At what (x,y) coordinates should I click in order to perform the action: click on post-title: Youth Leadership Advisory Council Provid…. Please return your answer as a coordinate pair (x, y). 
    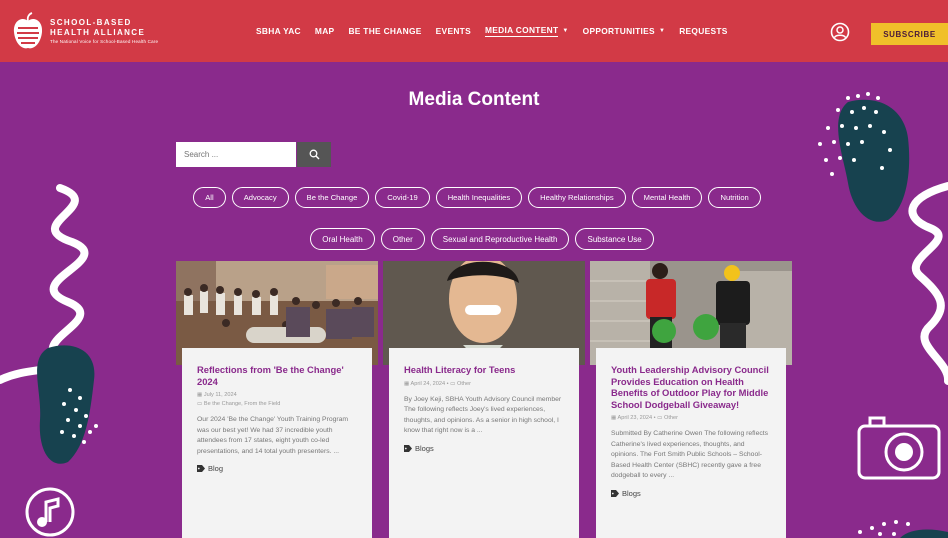
    Looking at the image, I should click on (691, 387).